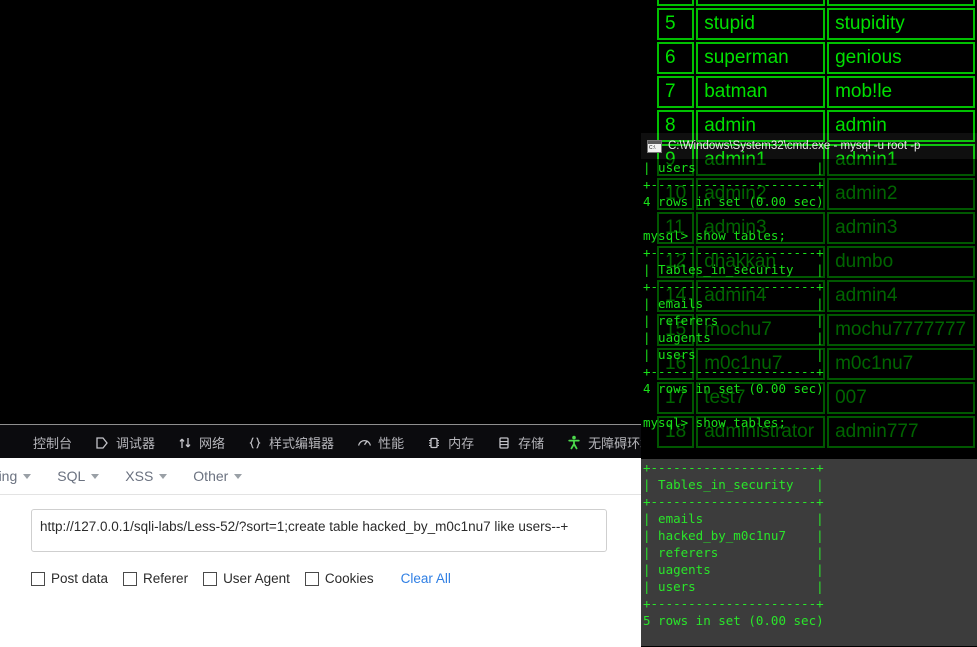  I want to click on devtools-tab-label: 性能, so click(391, 443).